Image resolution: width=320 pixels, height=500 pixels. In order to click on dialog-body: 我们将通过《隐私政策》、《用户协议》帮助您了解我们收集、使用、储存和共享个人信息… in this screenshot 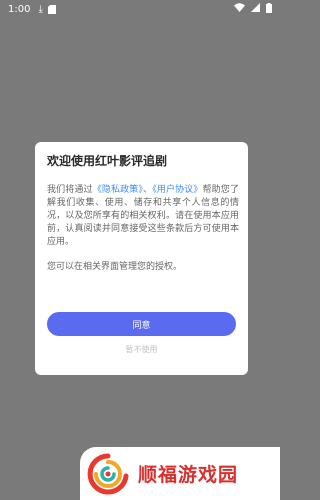, I will do `click(143, 229)`.